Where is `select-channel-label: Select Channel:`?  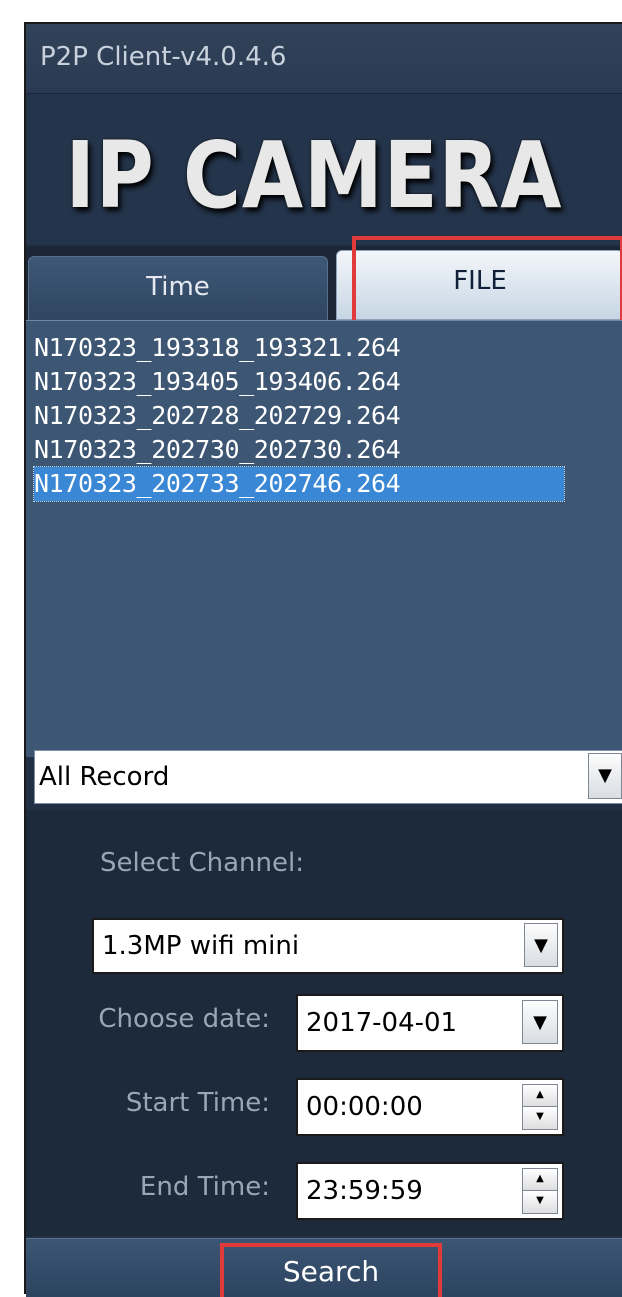 select-channel-label: Select Channel: is located at coordinates (202, 863).